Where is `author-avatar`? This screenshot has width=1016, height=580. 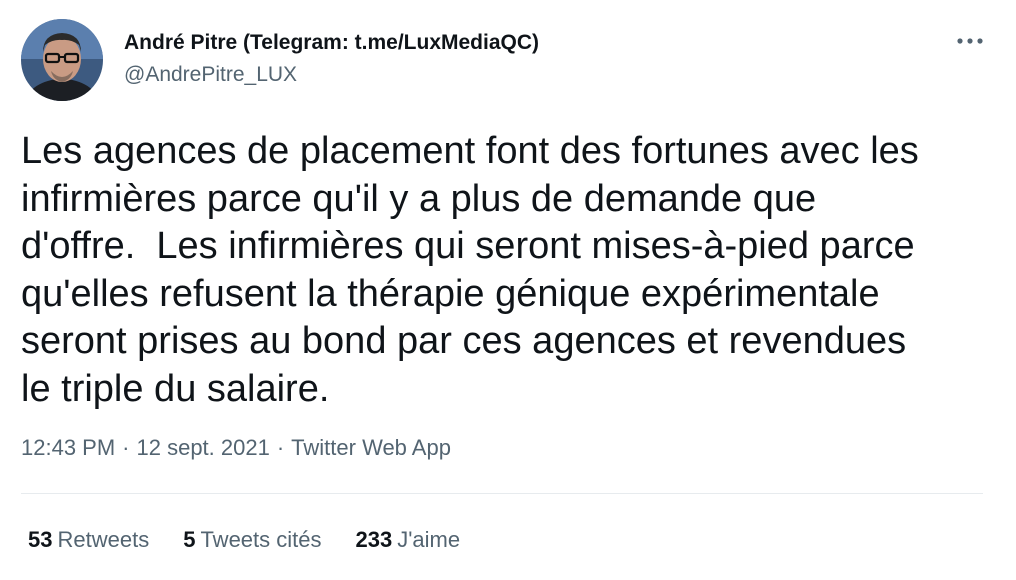 author-avatar is located at coordinates (62, 60).